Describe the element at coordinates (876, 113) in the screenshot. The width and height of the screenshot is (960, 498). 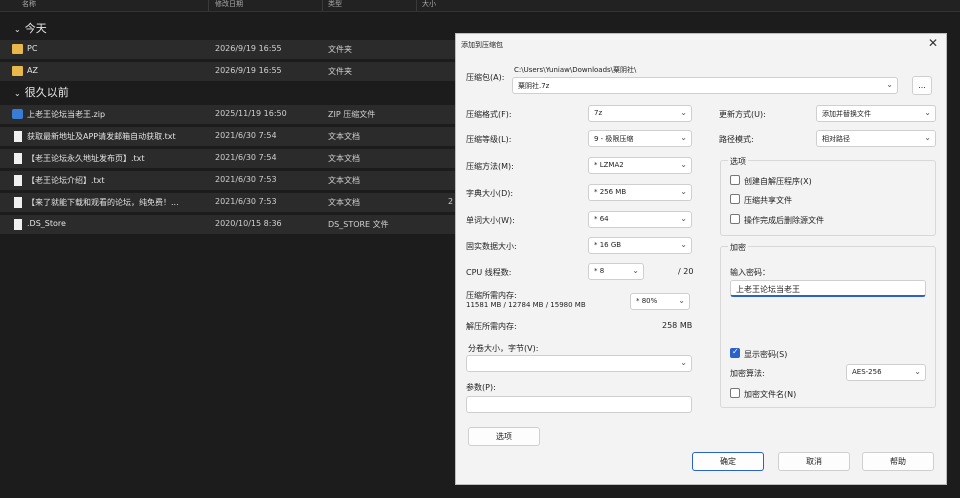
I see `update-select: 添加并替换文件 ⌄` at that location.